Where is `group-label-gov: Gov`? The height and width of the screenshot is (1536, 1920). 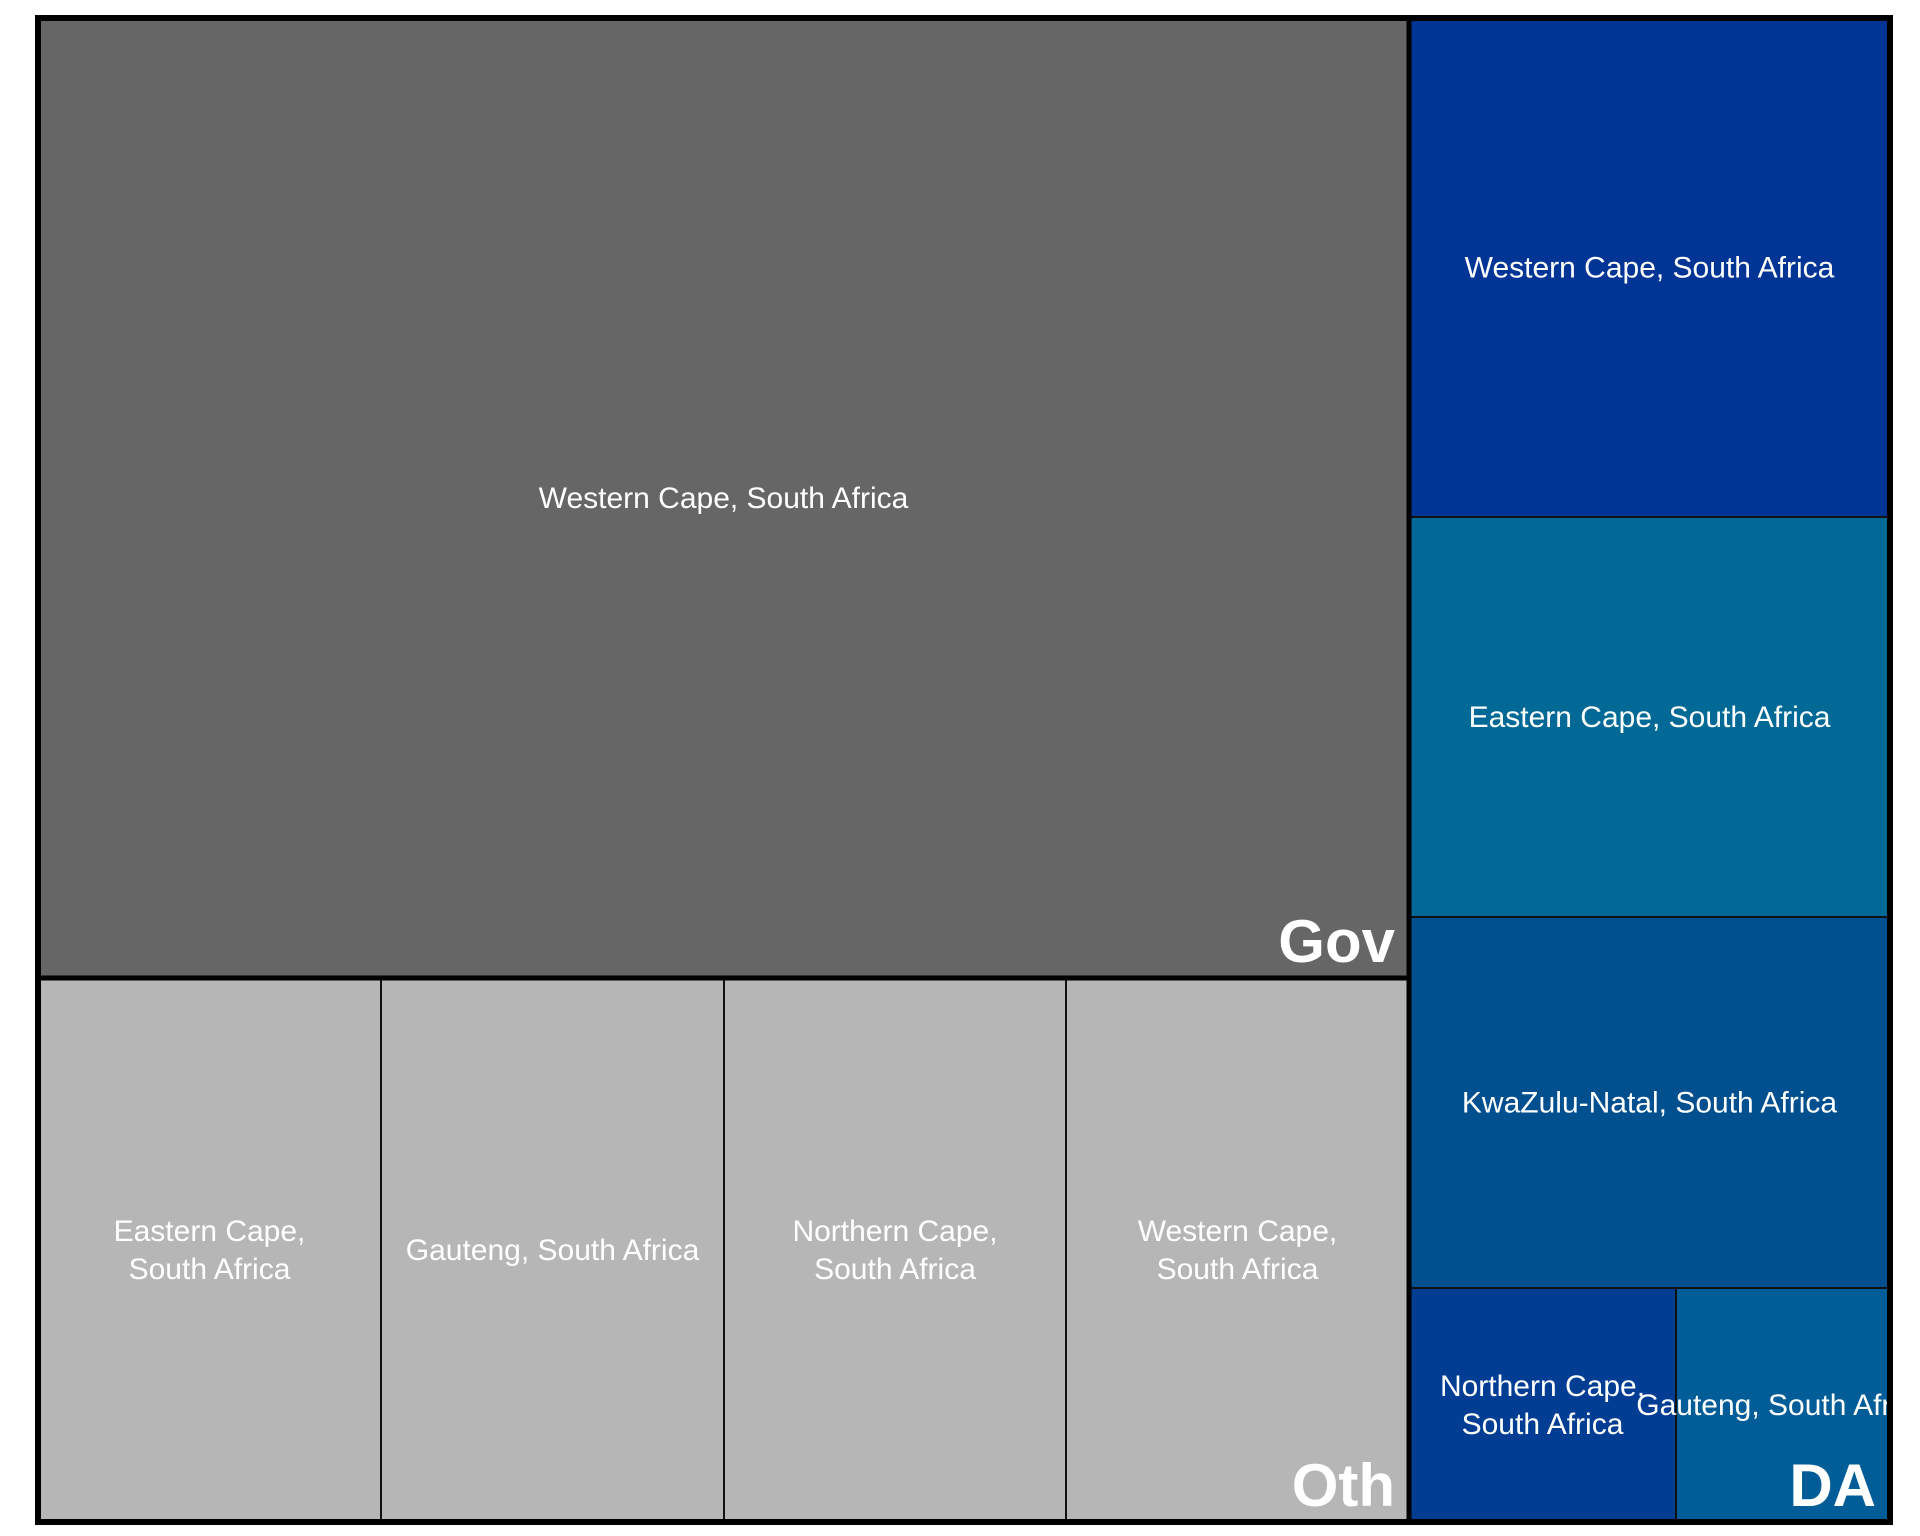
group-label-gov: Gov is located at coordinates (1336, 941).